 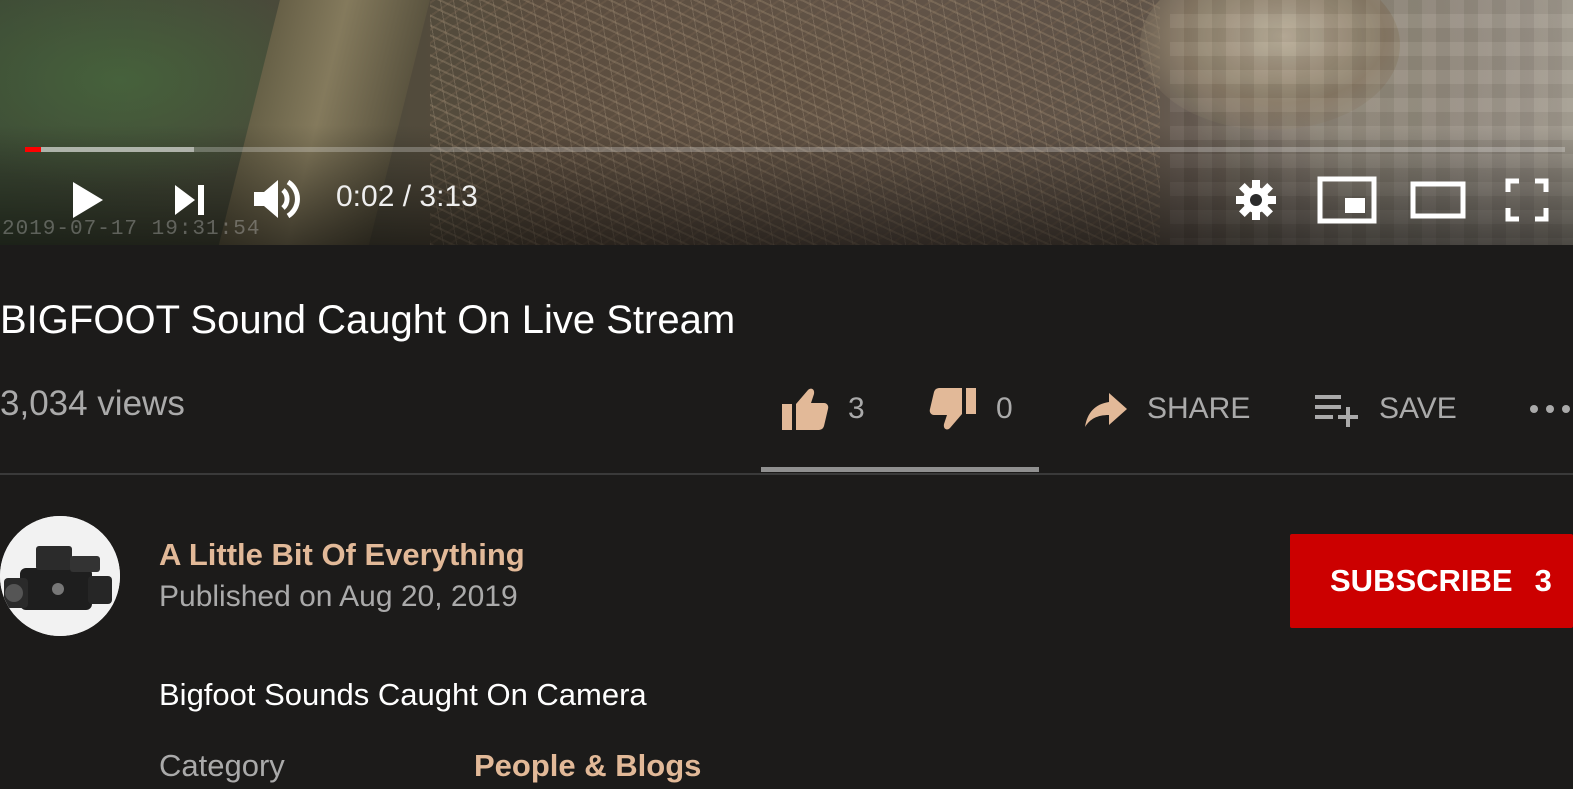 I want to click on channel-name: A Little Bit Of Everything, so click(x=342, y=555).